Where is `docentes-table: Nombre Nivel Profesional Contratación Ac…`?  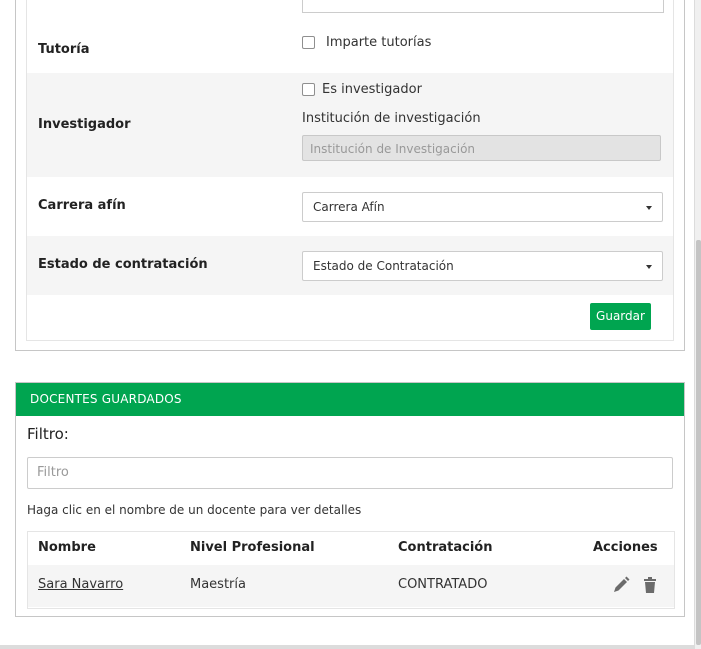
docentes-table: Nombre Nivel Profesional Contratación Ac… is located at coordinates (351, 570).